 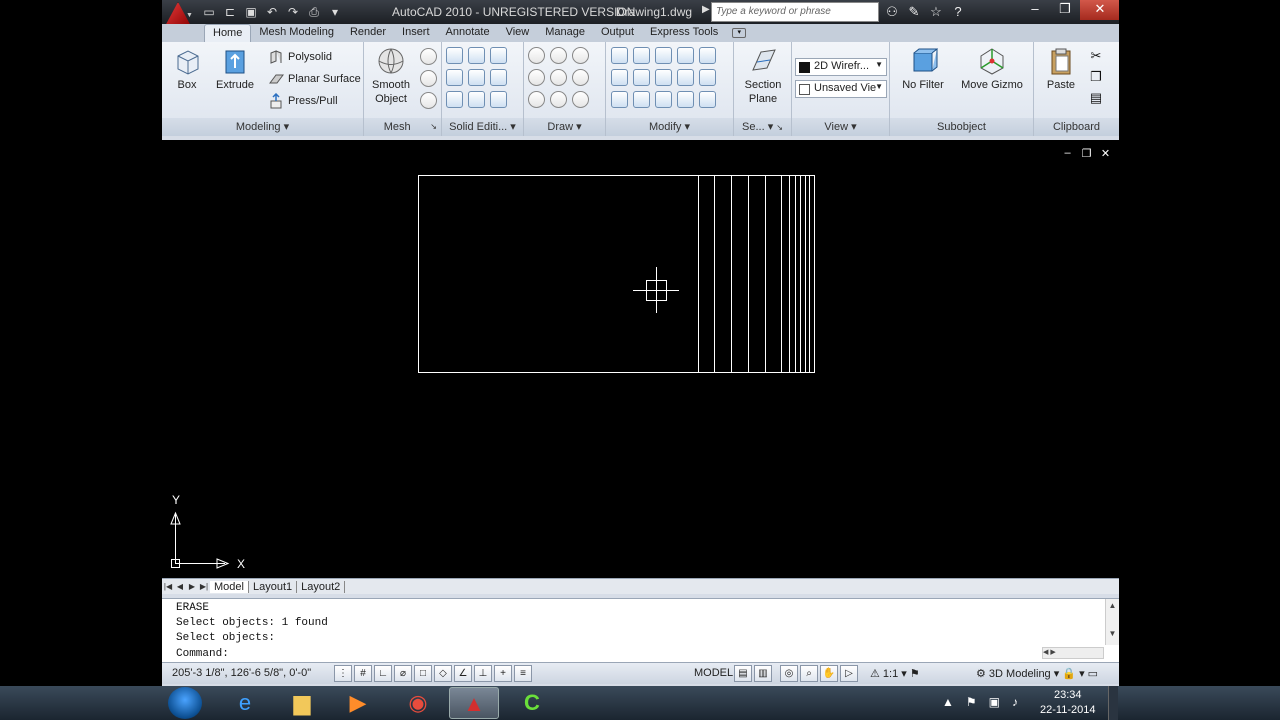 What do you see at coordinates (617, 33) in the screenshot?
I see `tab-output: Output` at bounding box center [617, 33].